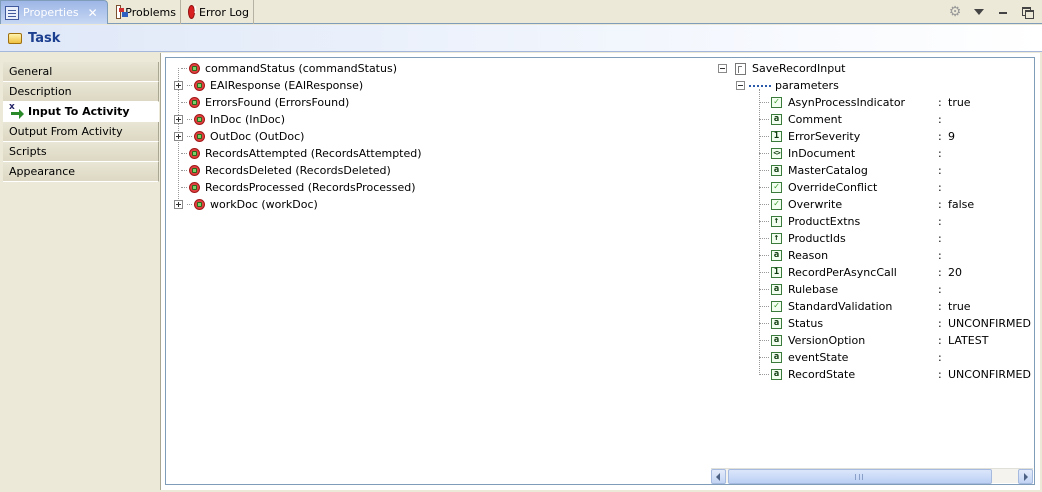  I want to click on tree-item-root: SaveRecordInput, so click(782, 68).